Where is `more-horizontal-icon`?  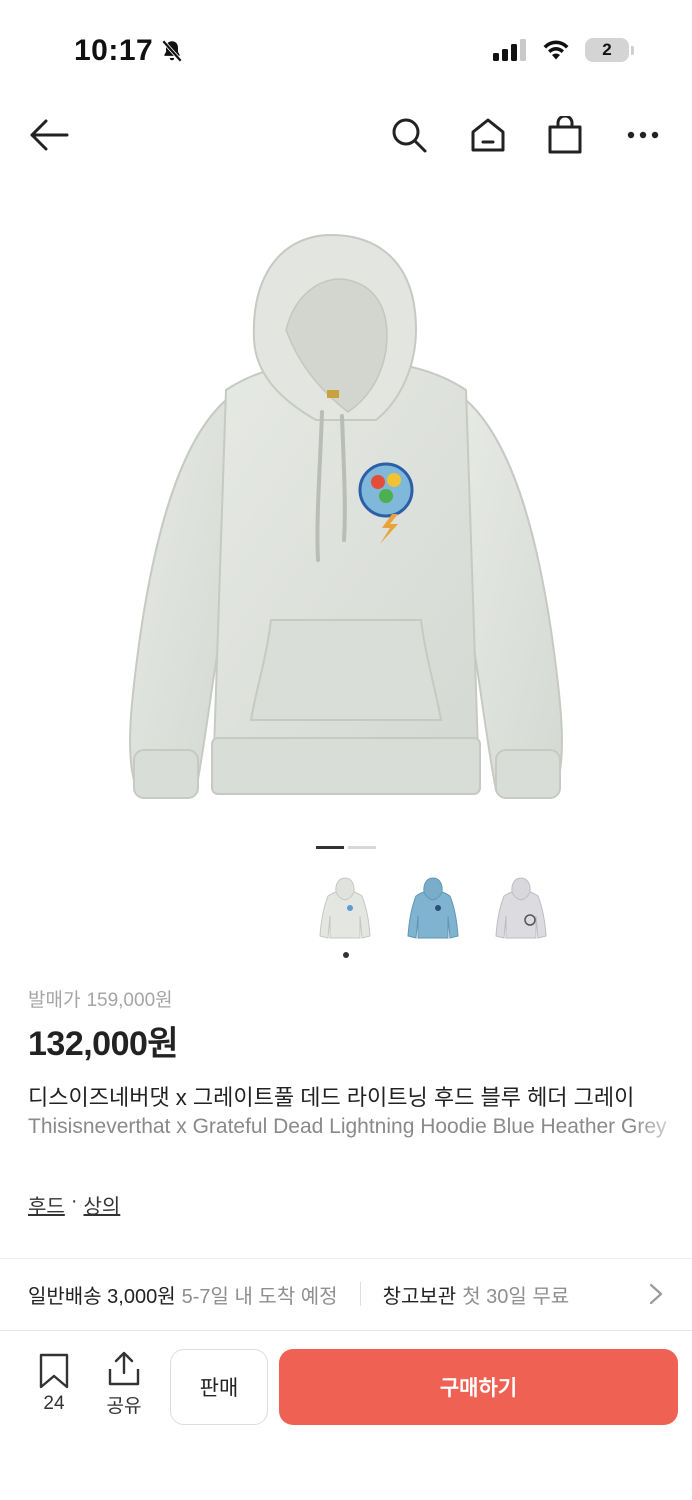
more-horizontal-icon is located at coordinates (643, 135).